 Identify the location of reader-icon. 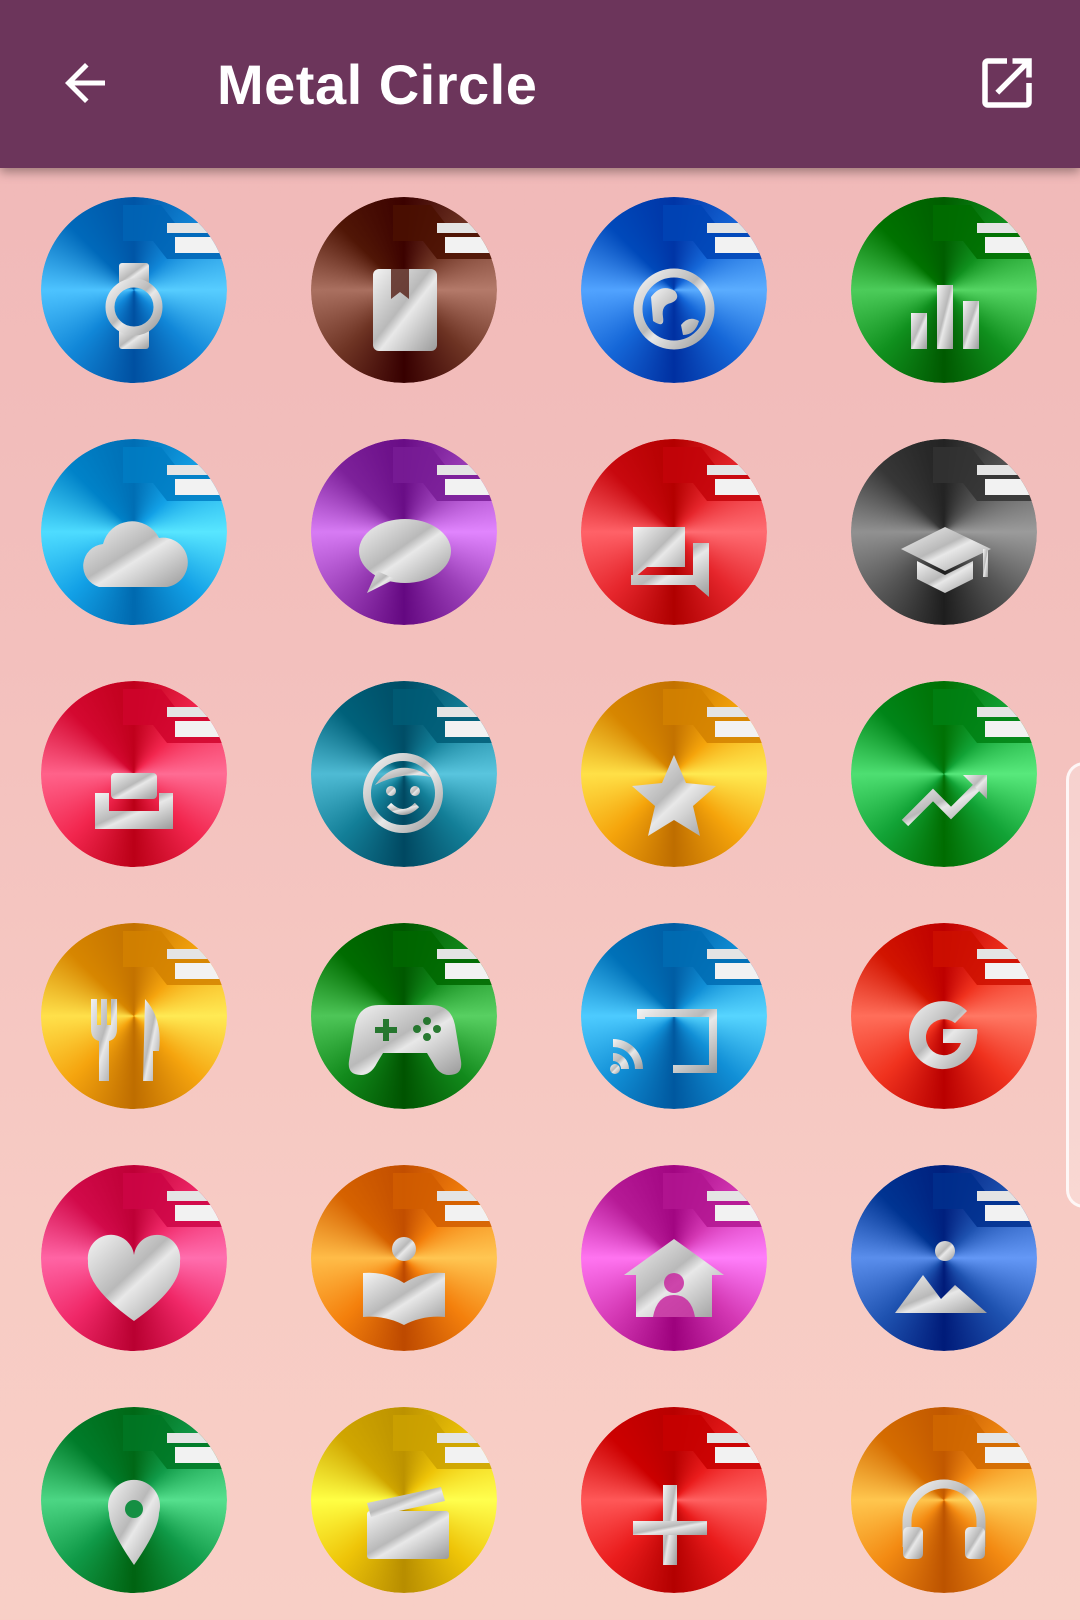
(430, 1249).